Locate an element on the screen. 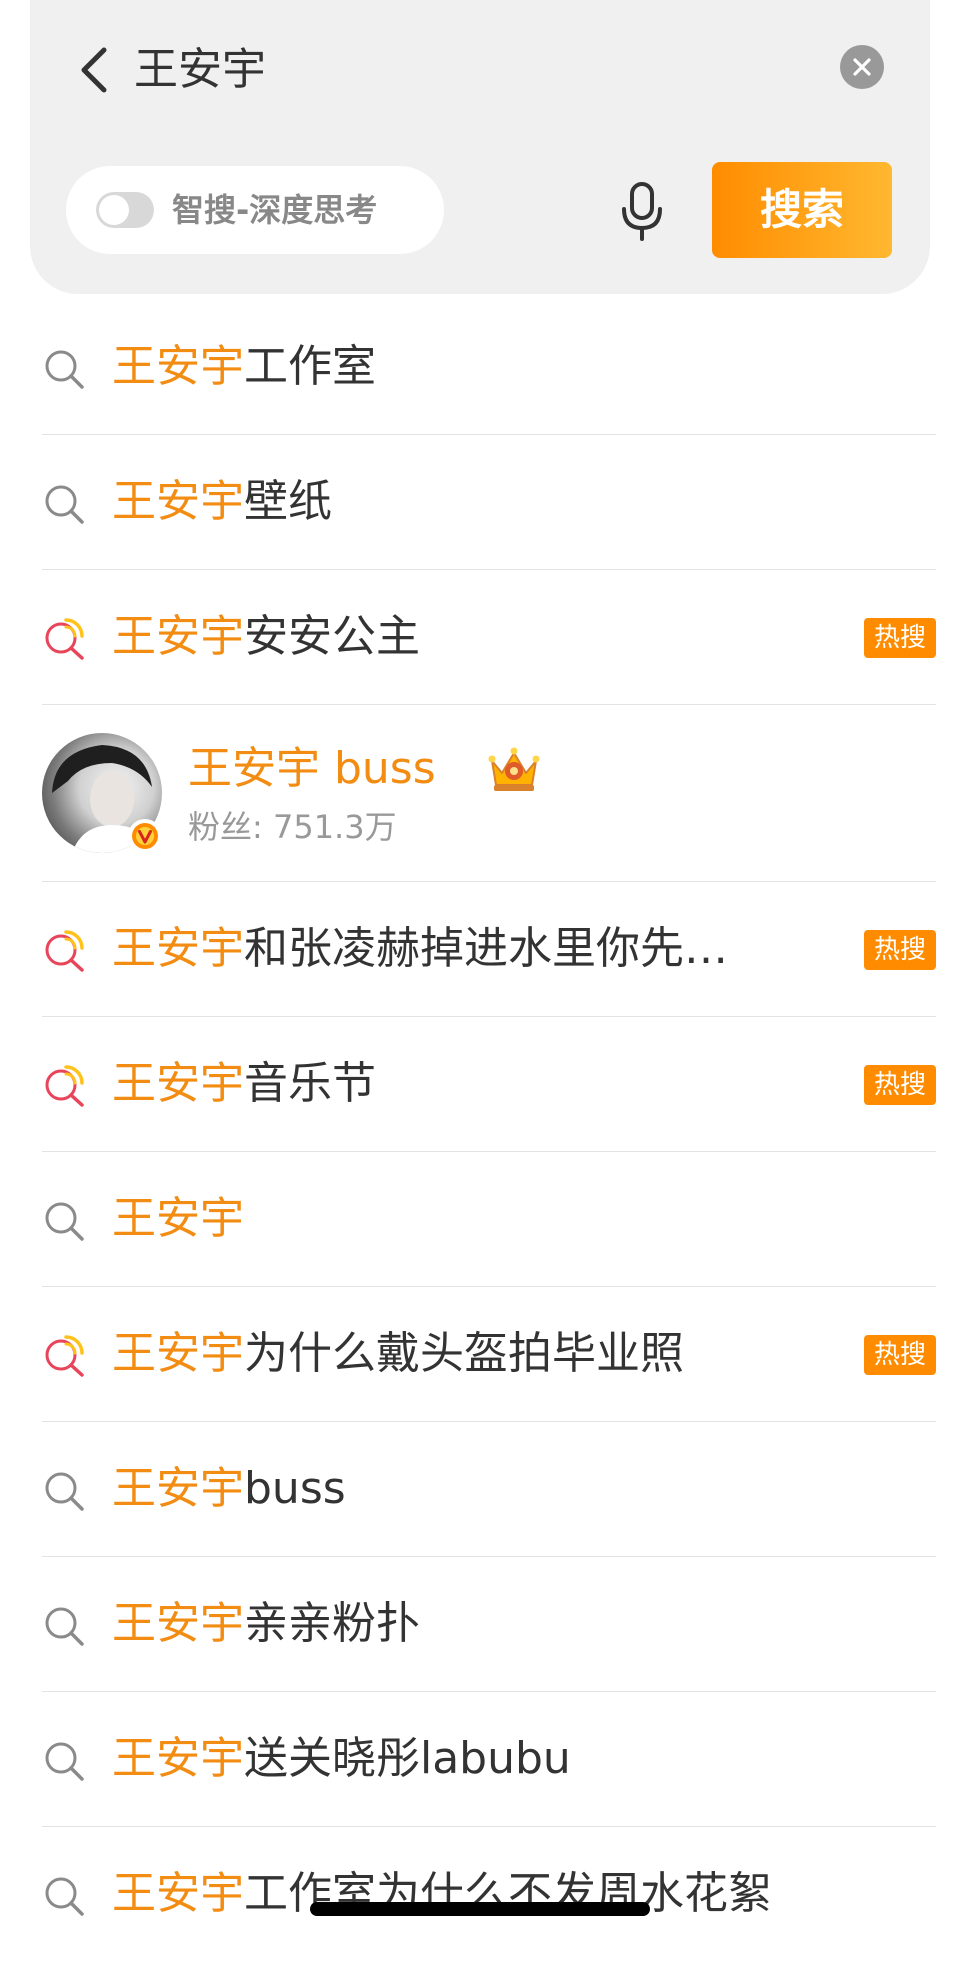  suggestion-rest: 亲亲粉扑 is located at coordinates (332, 1623).